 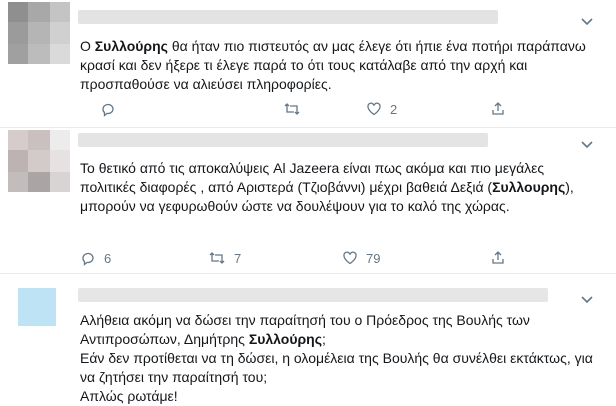 I want to click on retweet-button, so click(x=296, y=109).